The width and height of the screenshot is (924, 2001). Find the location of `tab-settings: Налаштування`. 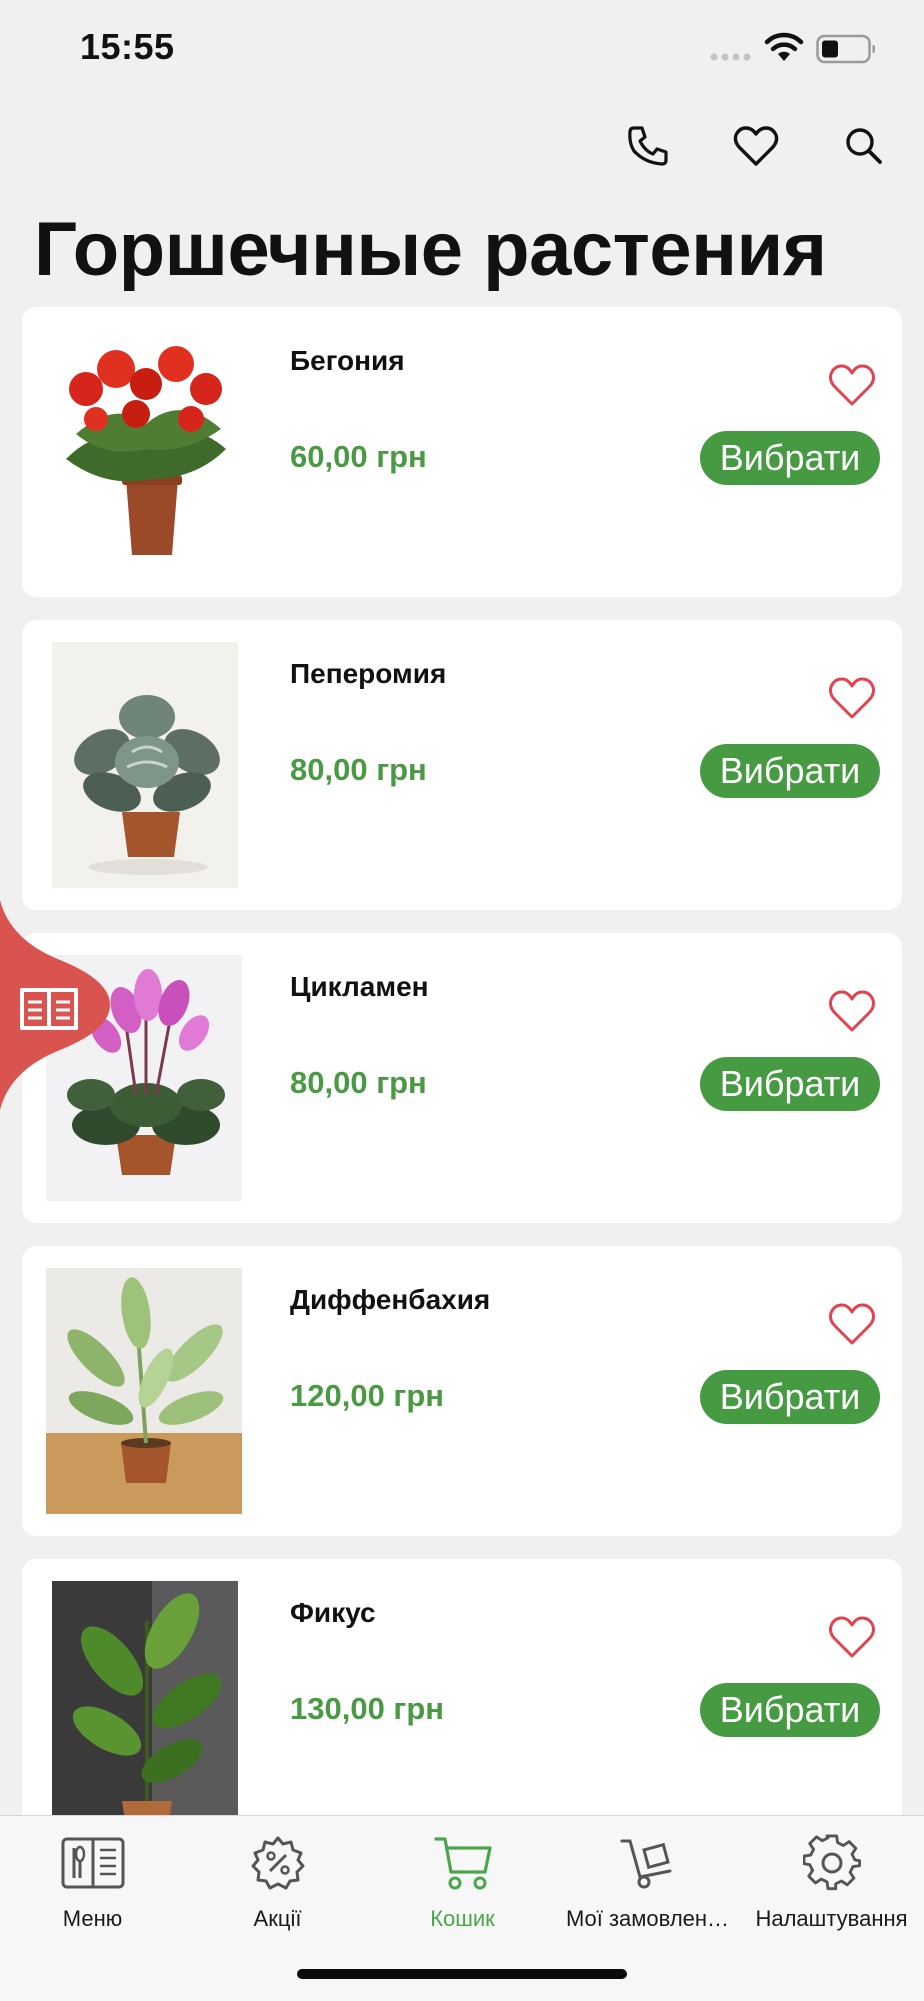

tab-settings: Налаштування is located at coordinates (831, 1887).